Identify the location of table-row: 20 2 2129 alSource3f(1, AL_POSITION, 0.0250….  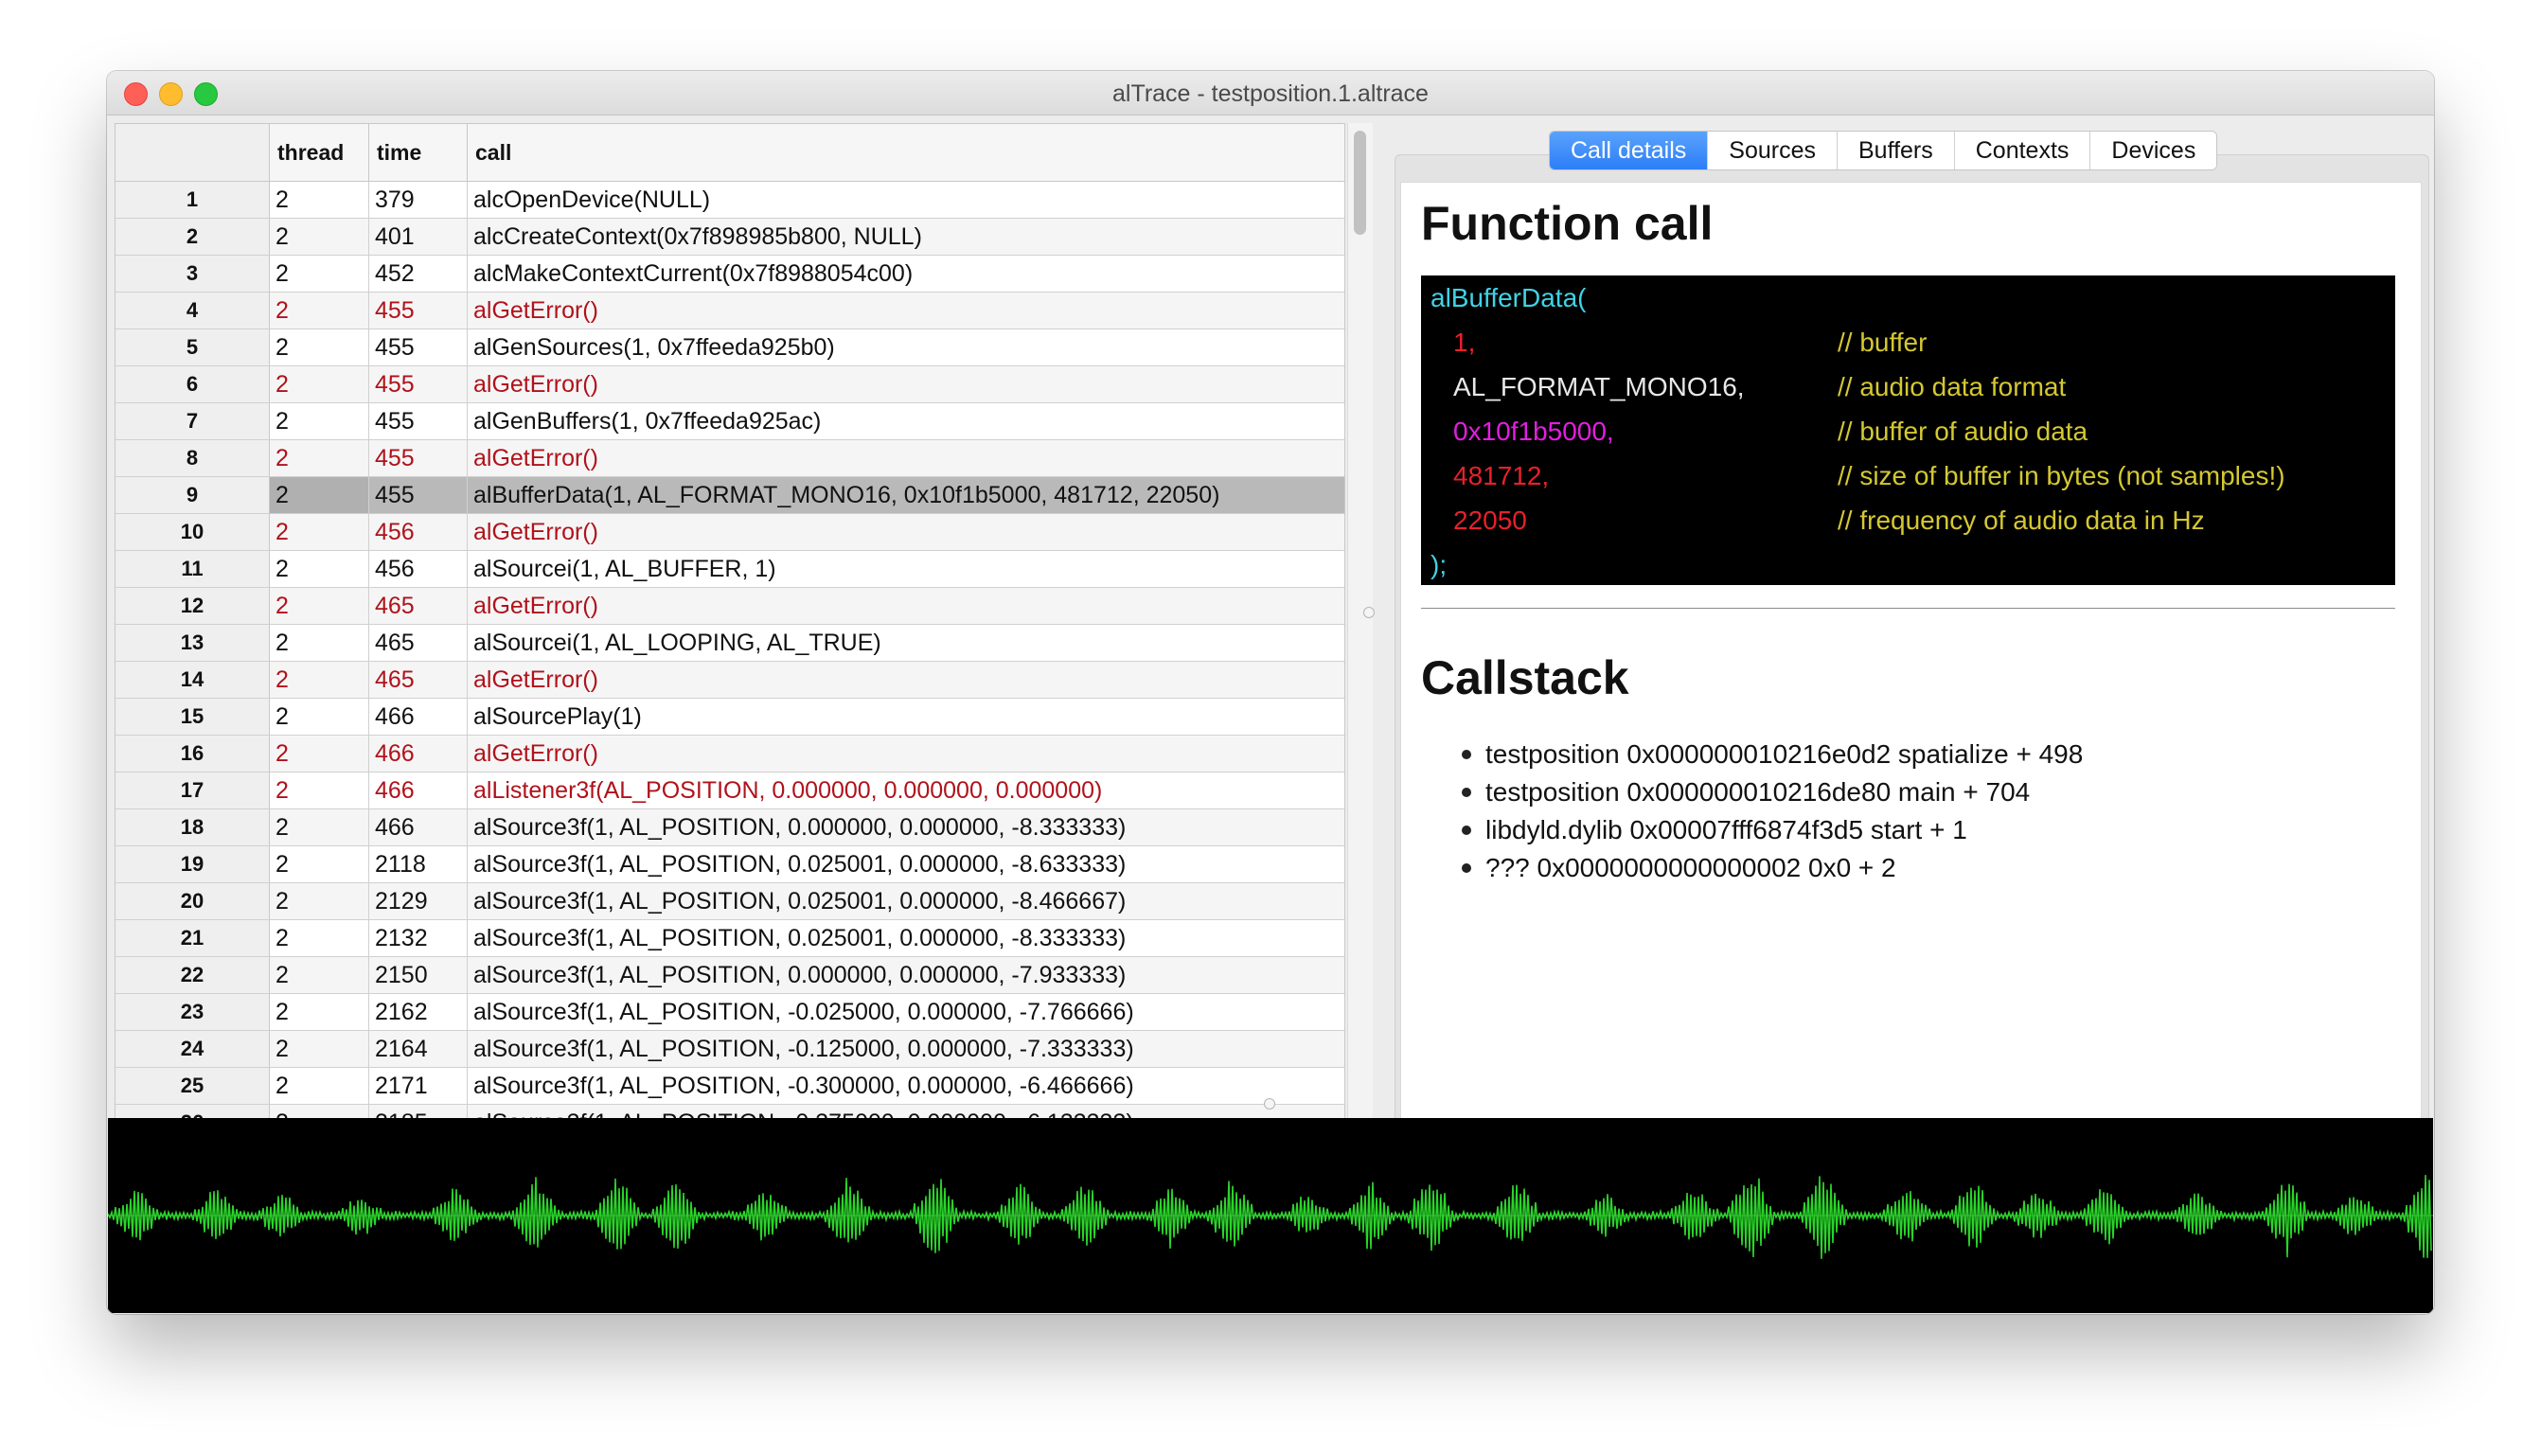
(730, 901).